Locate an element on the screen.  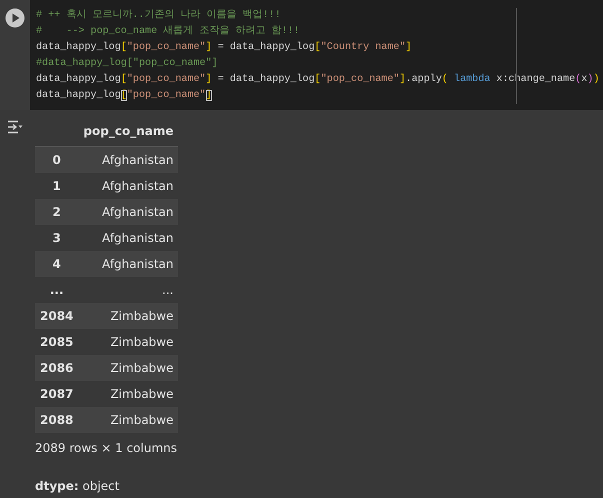
output-toggle-icon is located at coordinates (15, 127).